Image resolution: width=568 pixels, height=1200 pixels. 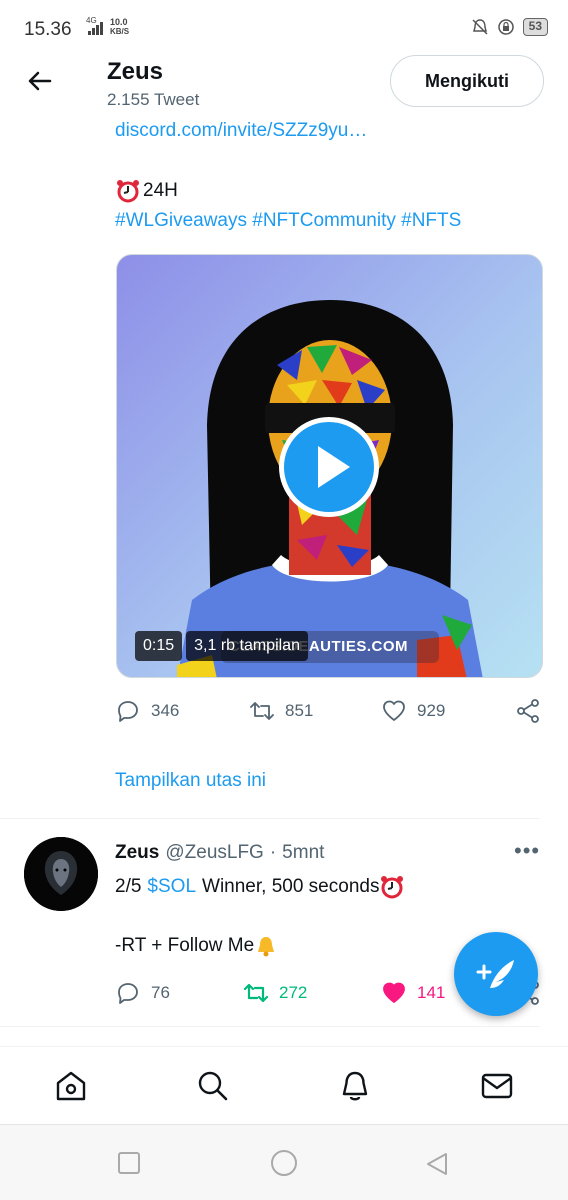 I want to click on tweet2-header: Zeus @ZeusLFG · 5mnt, so click(x=219, y=853).